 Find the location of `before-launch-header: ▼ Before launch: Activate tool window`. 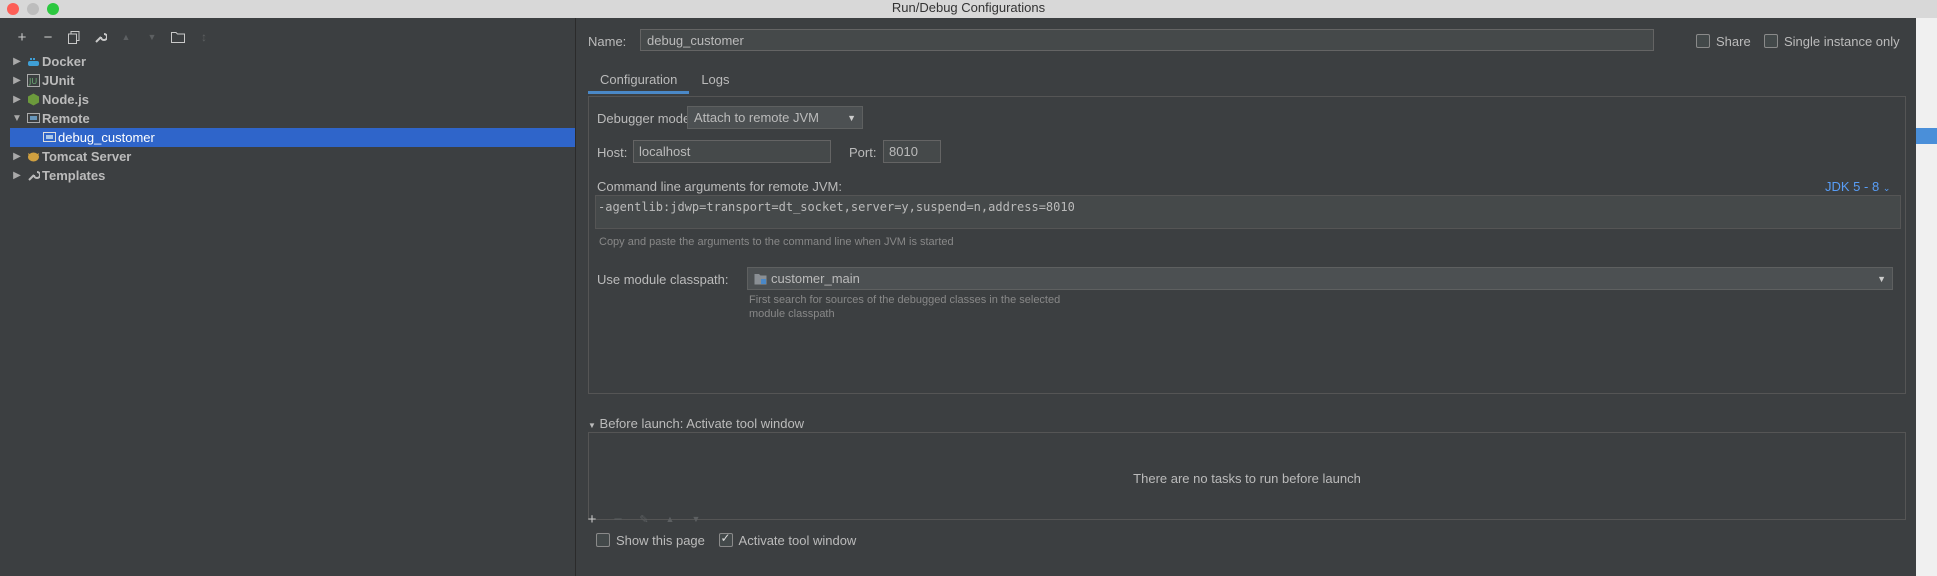

before-launch-header: ▼ Before launch: Activate tool window is located at coordinates (696, 423).